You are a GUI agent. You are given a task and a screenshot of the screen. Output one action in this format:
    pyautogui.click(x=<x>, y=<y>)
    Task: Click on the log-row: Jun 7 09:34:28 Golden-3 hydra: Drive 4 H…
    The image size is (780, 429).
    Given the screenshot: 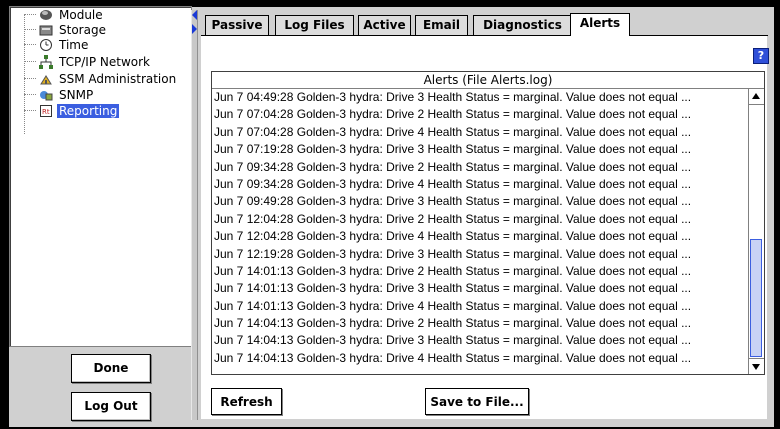 What is the action you would take?
    pyautogui.click(x=481, y=184)
    